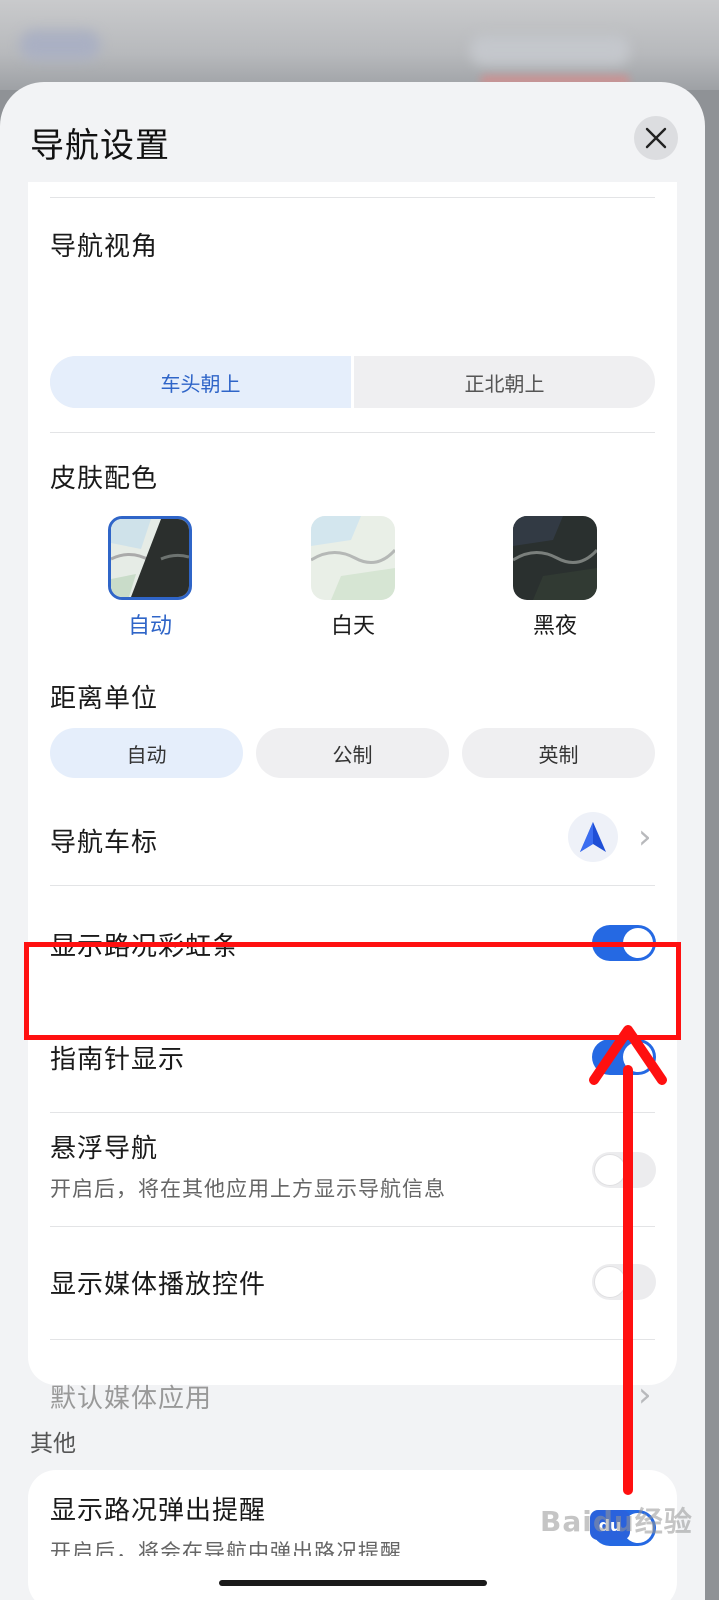 This screenshot has height=1600, width=719. I want to click on skin-option-night: 黑夜, so click(555, 578).